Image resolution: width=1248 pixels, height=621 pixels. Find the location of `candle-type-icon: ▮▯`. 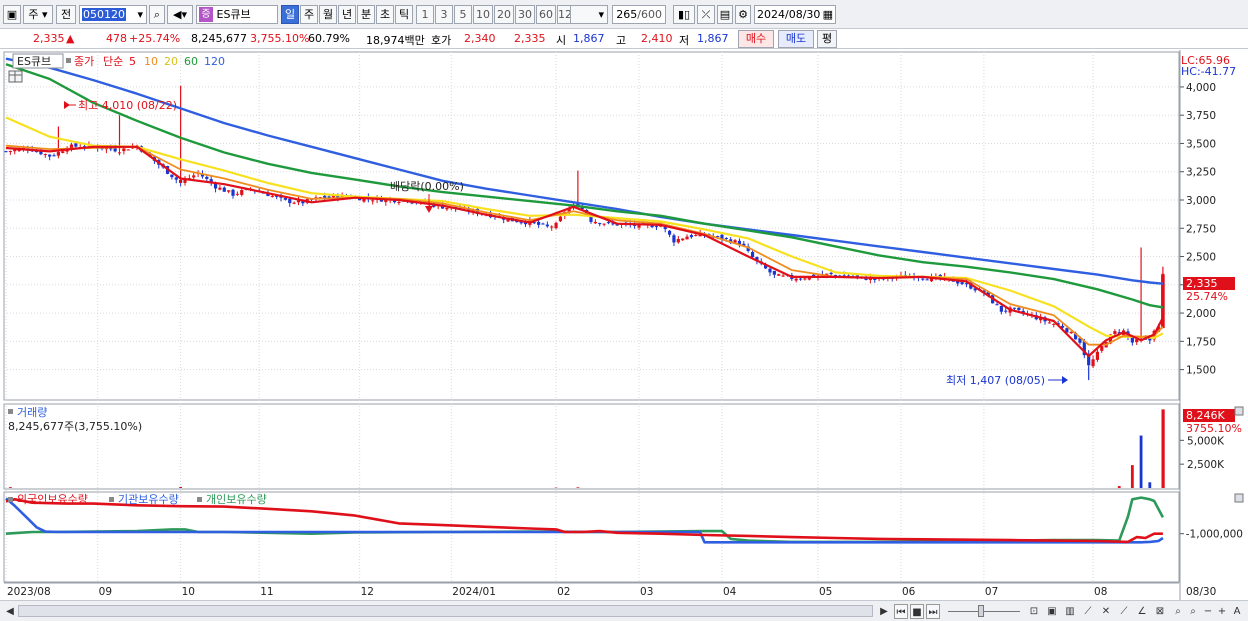

candle-type-icon: ▮▯ is located at coordinates (684, 14).